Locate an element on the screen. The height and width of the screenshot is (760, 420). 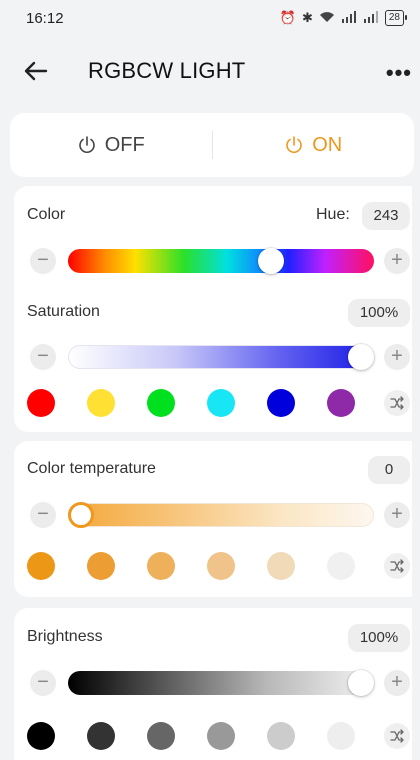
brightness-slider is located at coordinates (221, 683).